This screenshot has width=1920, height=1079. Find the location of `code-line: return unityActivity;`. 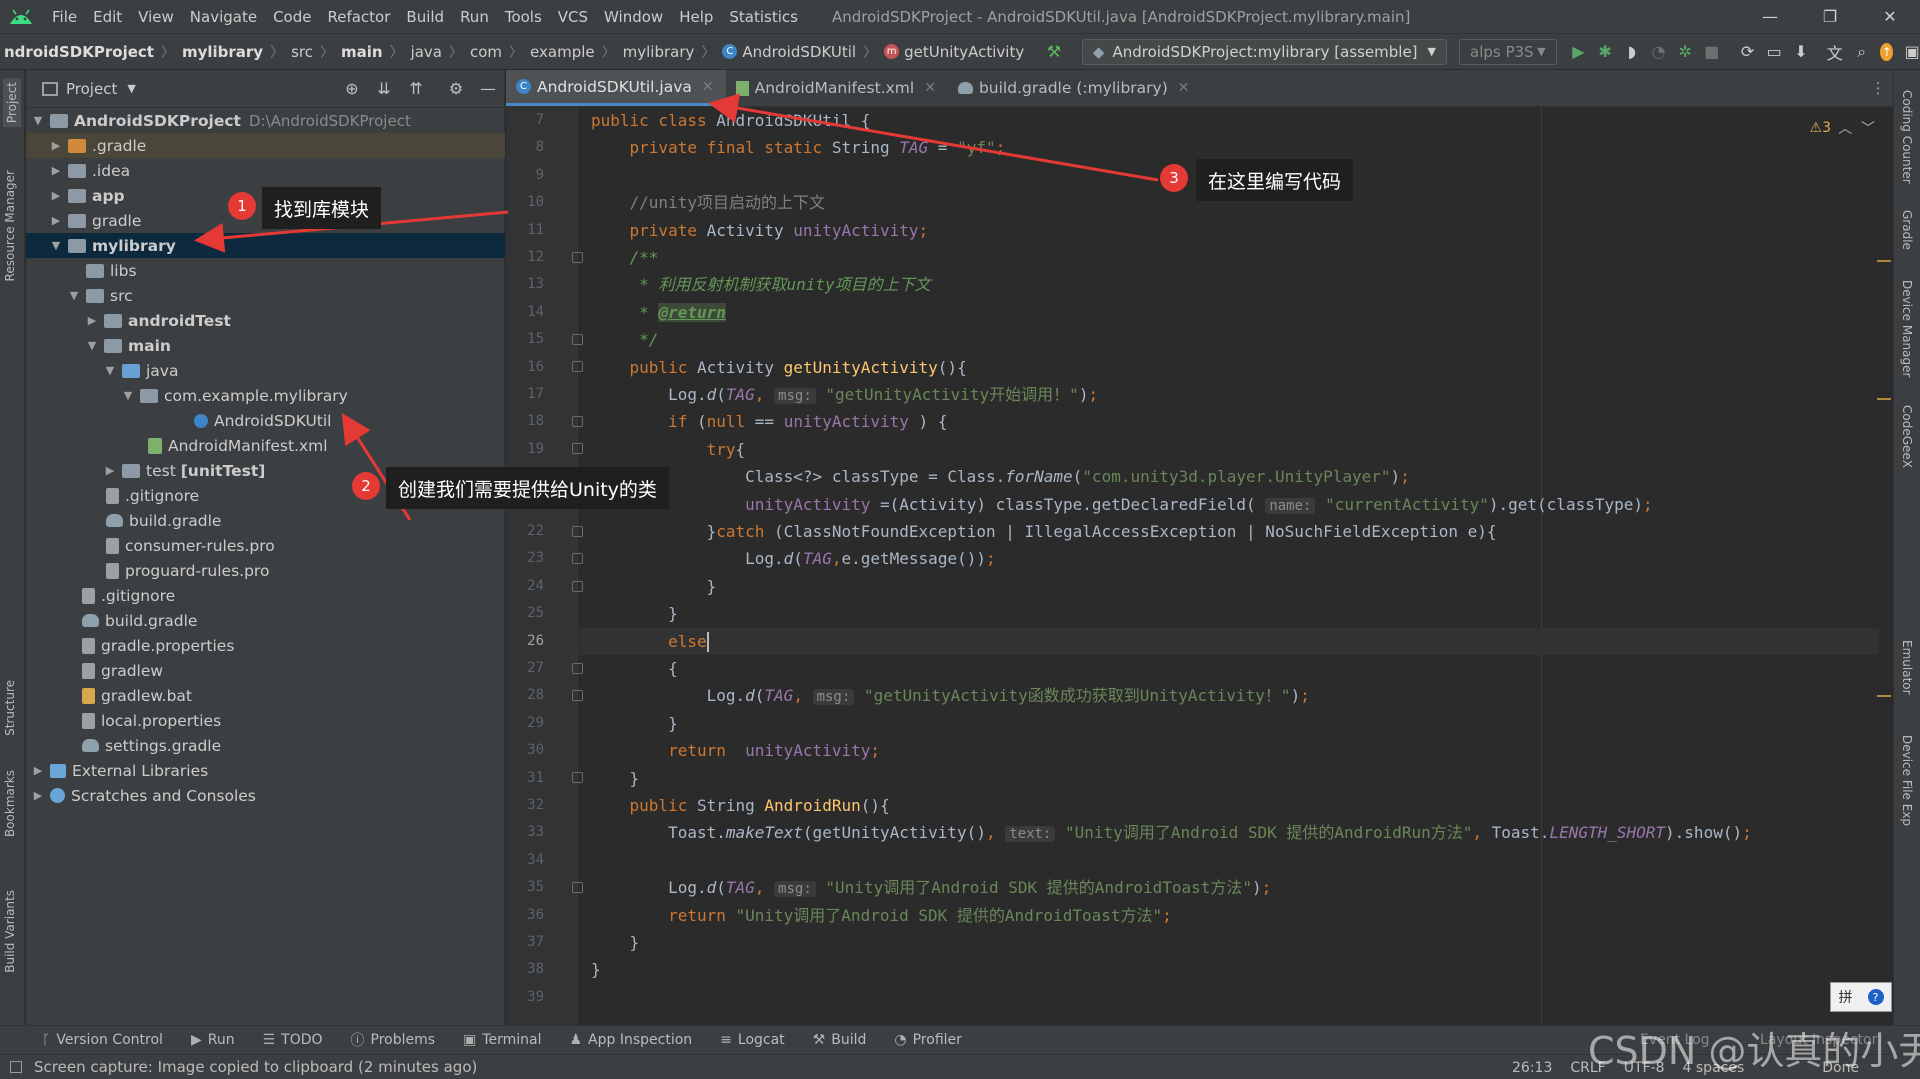

code-line: return unityActivity; is located at coordinates (1229, 750).